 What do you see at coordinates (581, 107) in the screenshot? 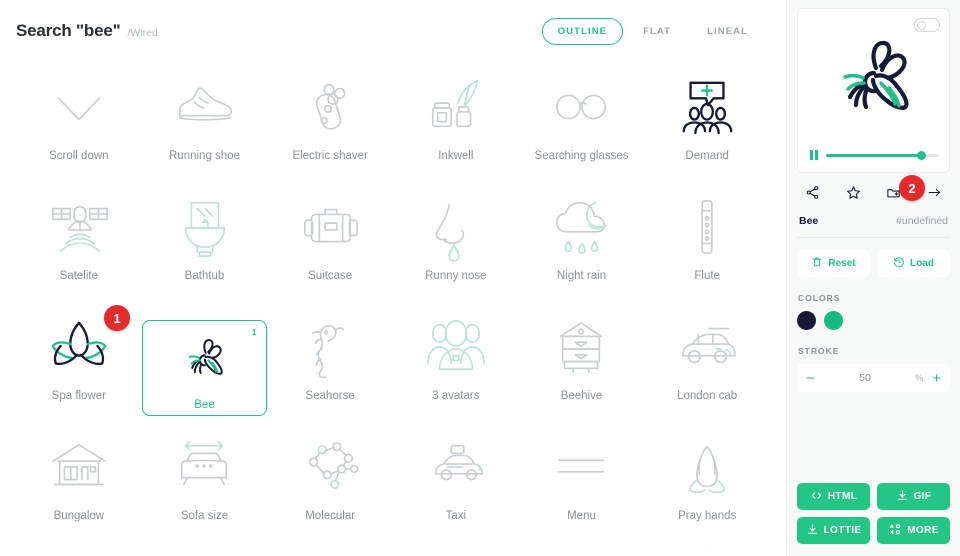
I see `searching-glasses-icon` at bounding box center [581, 107].